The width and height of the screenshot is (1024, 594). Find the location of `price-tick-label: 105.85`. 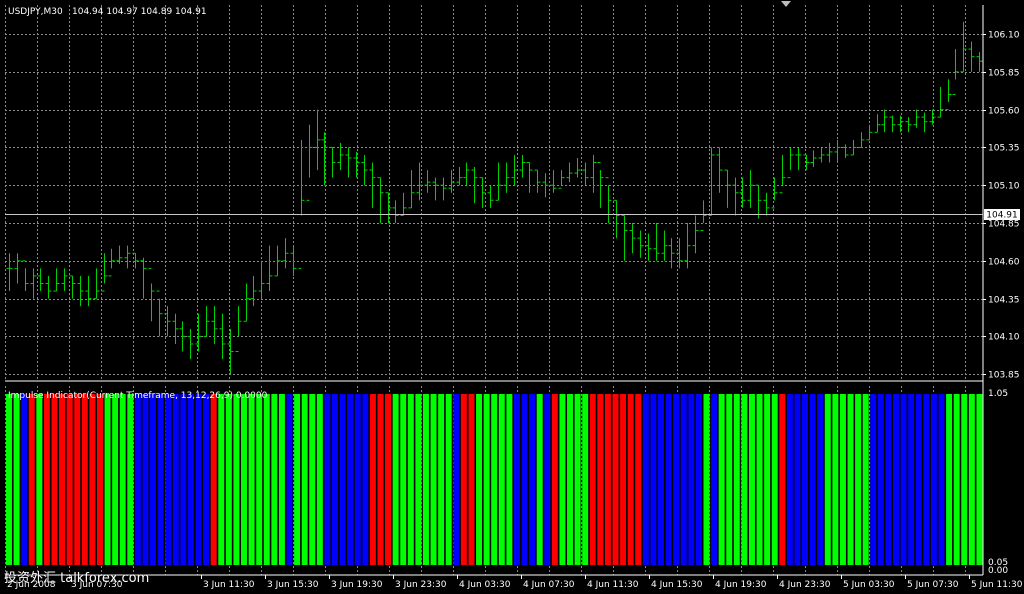

price-tick-label: 105.85 is located at coordinates (1004, 74).